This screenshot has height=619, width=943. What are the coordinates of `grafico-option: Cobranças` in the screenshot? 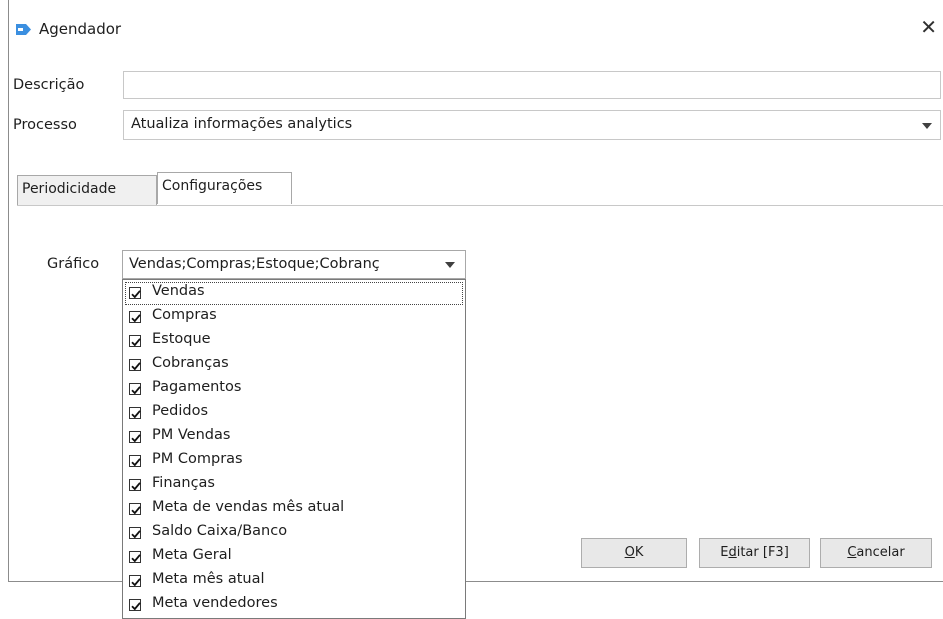 It's located at (294, 365).